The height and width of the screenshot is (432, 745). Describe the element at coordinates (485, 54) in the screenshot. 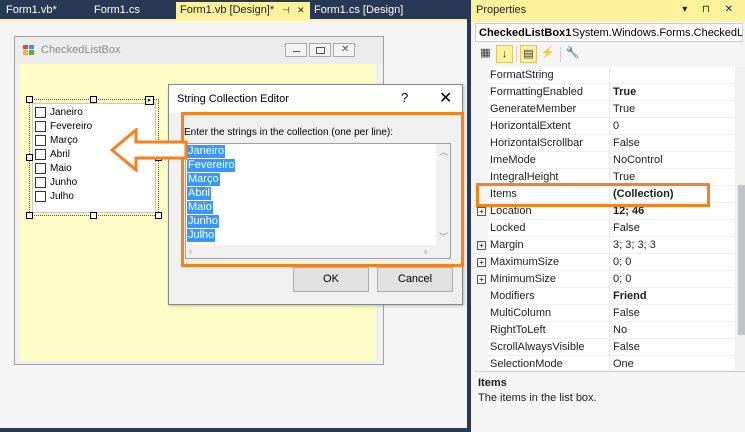

I see `categorized-icon: ▦` at that location.